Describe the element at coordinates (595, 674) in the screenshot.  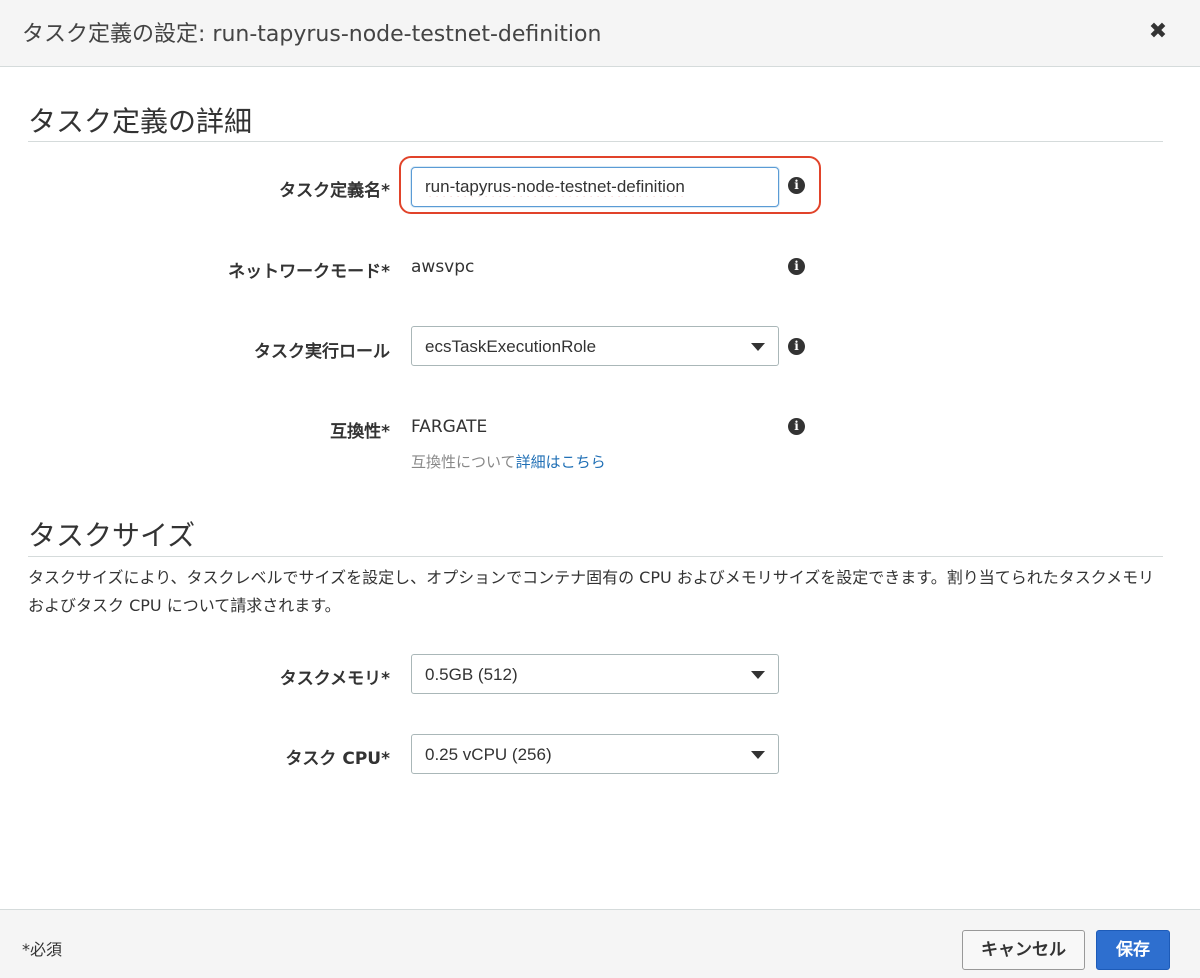
I see `task-memory-select: 0.5GB (512)` at that location.